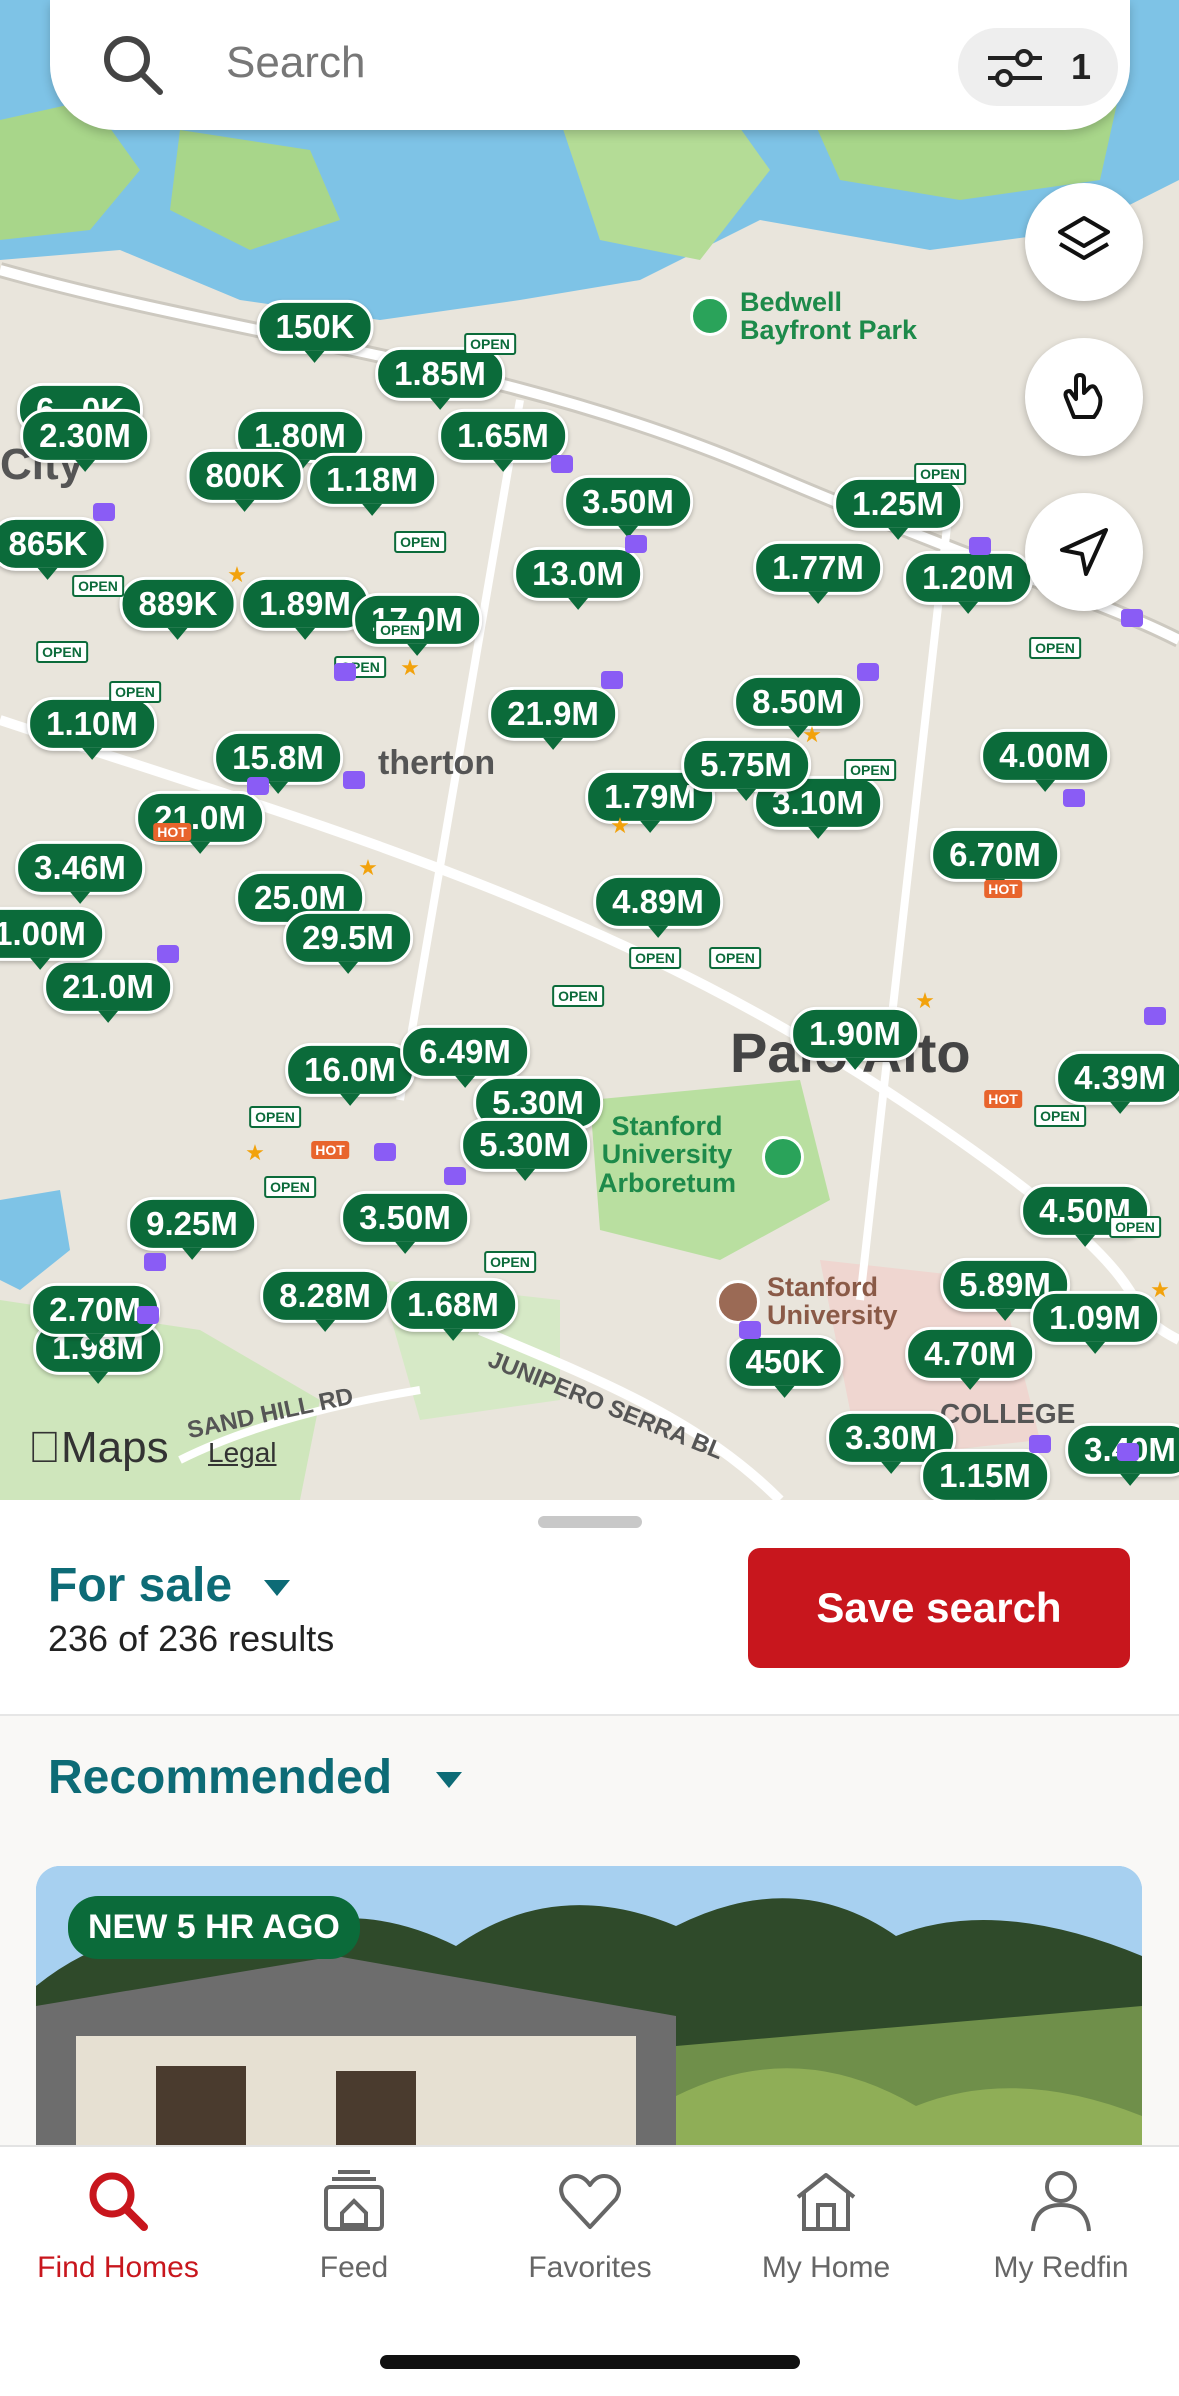  What do you see at coordinates (245, 476) in the screenshot?
I see `price-pin: 800K` at bounding box center [245, 476].